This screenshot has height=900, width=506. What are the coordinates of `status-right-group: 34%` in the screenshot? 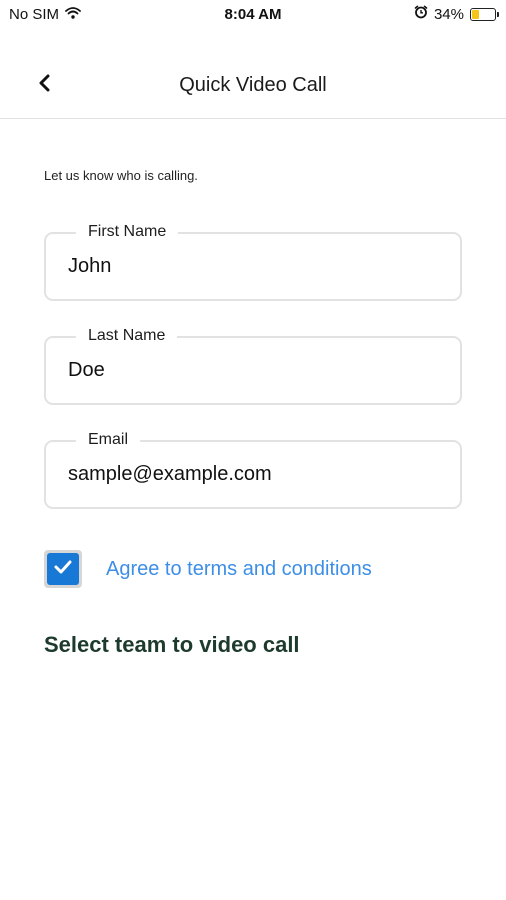 It's located at (456, 14).